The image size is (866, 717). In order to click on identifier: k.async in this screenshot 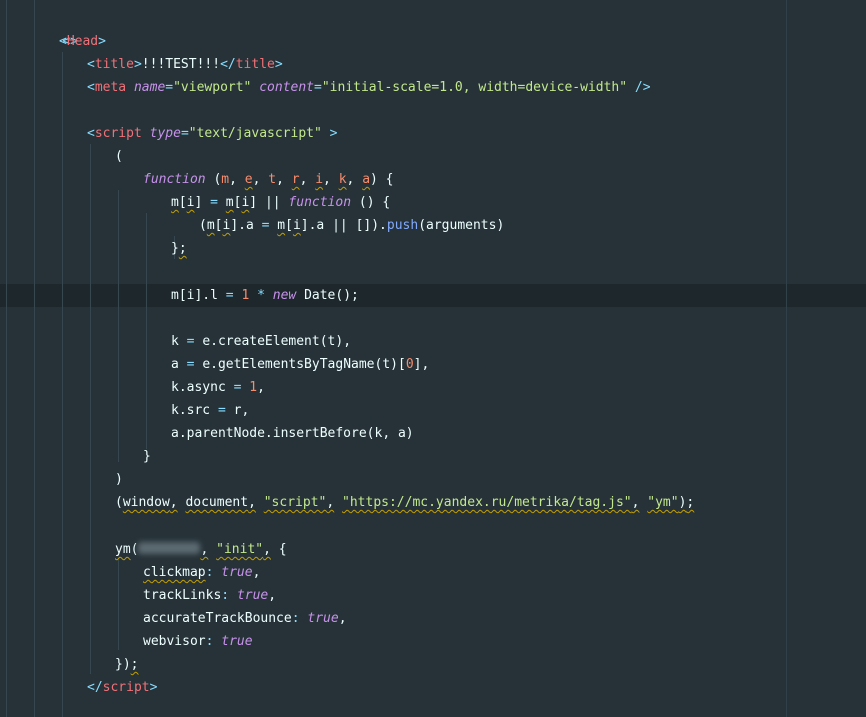, I will do `click(198, 387)`.